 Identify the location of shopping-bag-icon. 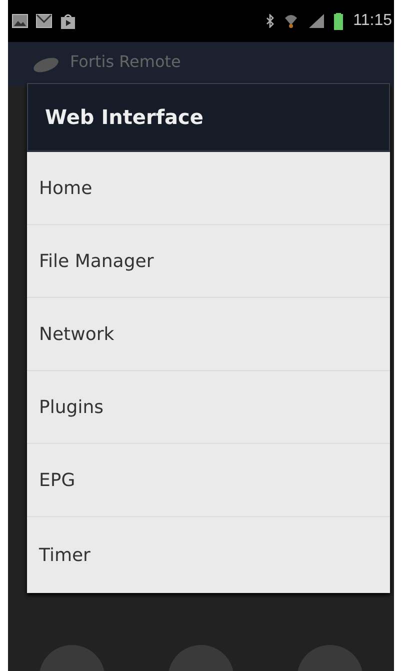
(68, 21).